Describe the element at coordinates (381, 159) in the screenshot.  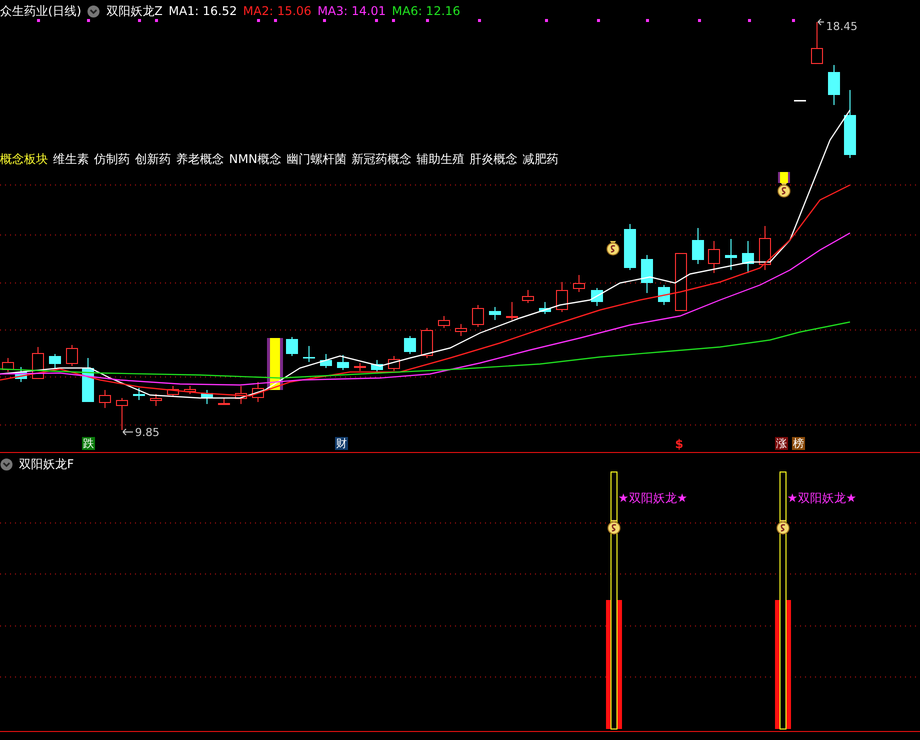
I see `concept-tag: 新冠药概念` at that location.